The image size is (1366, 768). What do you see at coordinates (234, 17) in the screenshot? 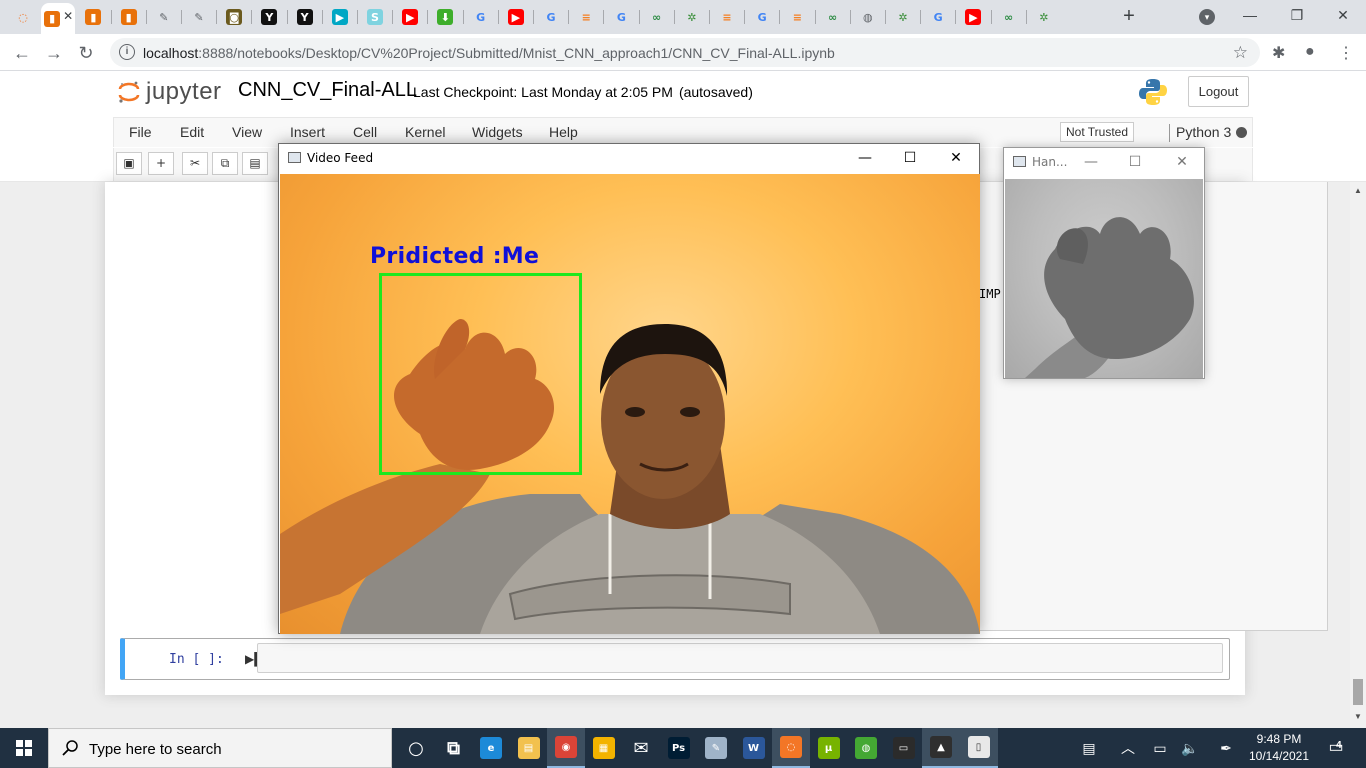
I see `browser-tab: ◙` at bounding box center [234, 17].